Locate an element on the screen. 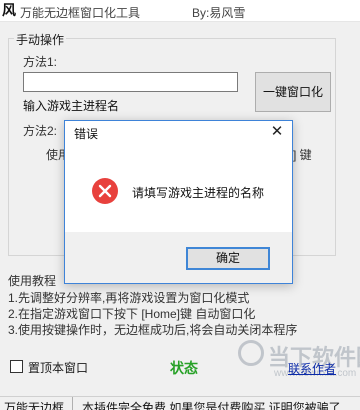  usage-line-3: 3.使用按键操作时，无边框成功后,将会自动关闭本程序 is located at coordinates (153, 330).